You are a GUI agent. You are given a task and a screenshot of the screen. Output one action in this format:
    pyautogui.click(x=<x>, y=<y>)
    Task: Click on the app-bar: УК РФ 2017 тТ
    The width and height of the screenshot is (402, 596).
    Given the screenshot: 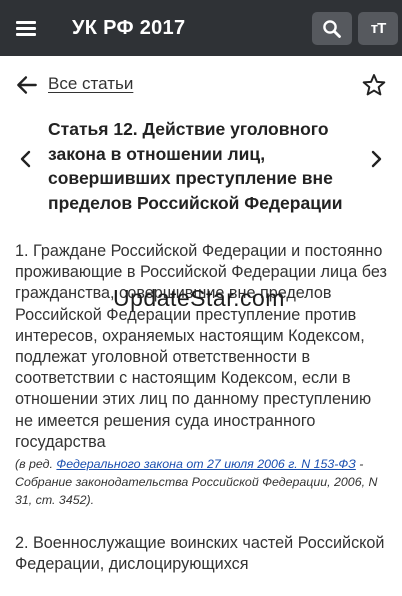 What is the action you would take?
    pyautogui.click(x=201, y=28)
    